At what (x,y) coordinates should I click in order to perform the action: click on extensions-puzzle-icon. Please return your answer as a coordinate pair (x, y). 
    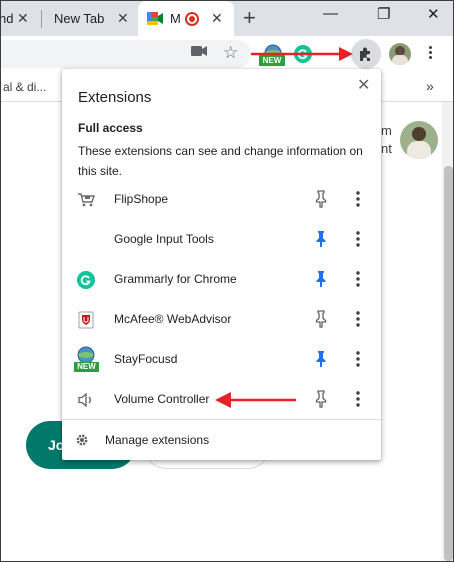
    Looking at the image, I should click on (366, 54).